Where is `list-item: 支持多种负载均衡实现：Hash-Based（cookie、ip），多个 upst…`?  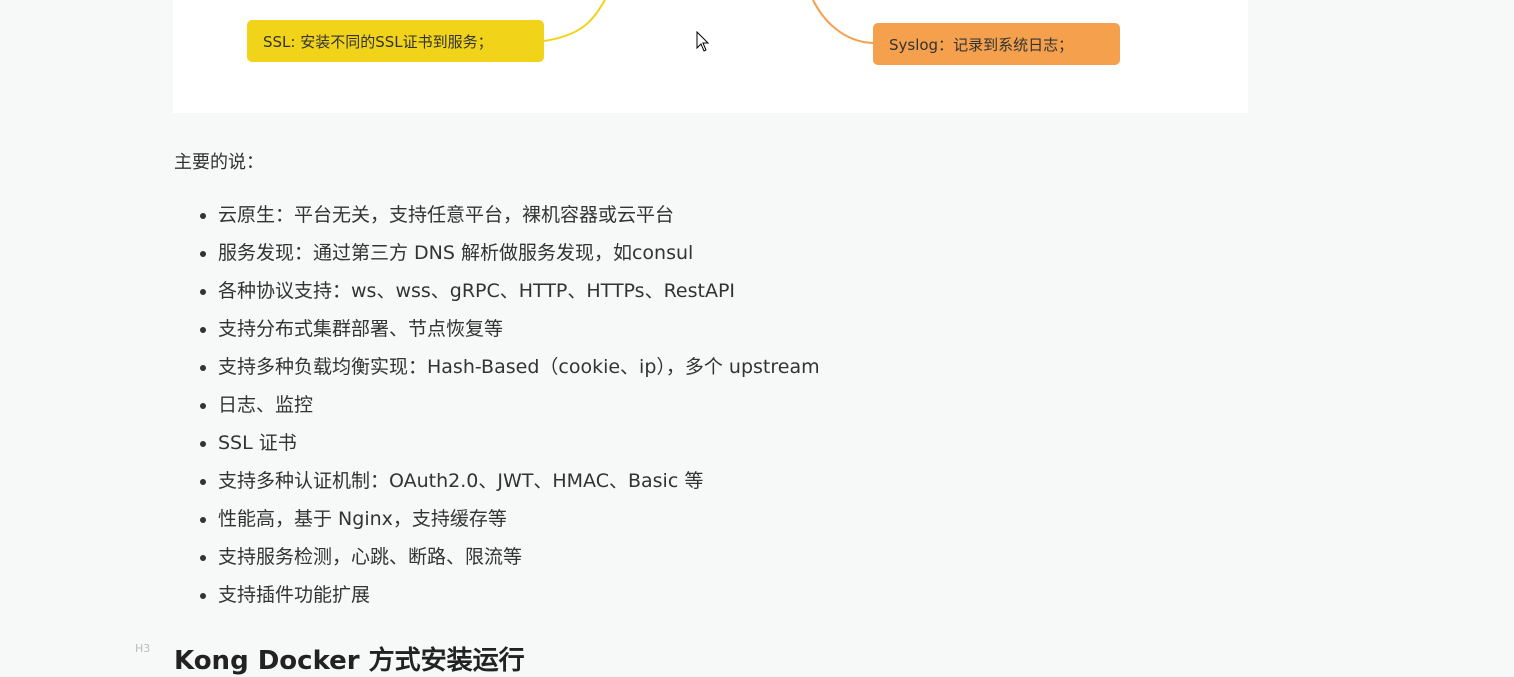 list-item: 支持多种负载均衡实现：Hash-Based（cookie、ip），多个 upst… is located at coordinates (519, 367).